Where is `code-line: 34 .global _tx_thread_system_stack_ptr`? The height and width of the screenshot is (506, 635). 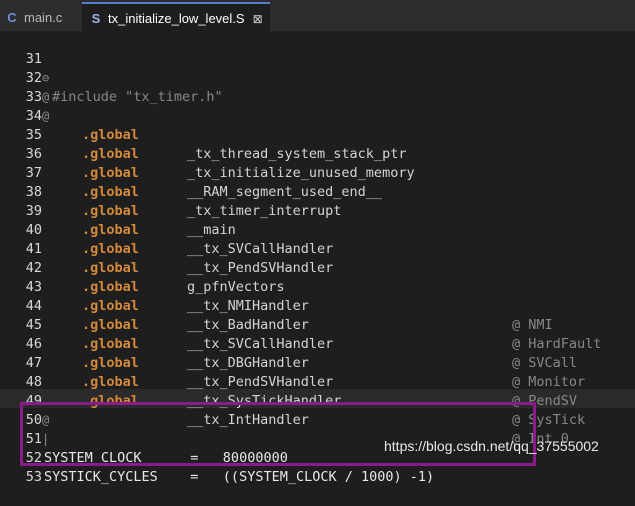 code-line: 34 .global _tx_thread_system_stack_ptr is located at coordinates (317, 125).